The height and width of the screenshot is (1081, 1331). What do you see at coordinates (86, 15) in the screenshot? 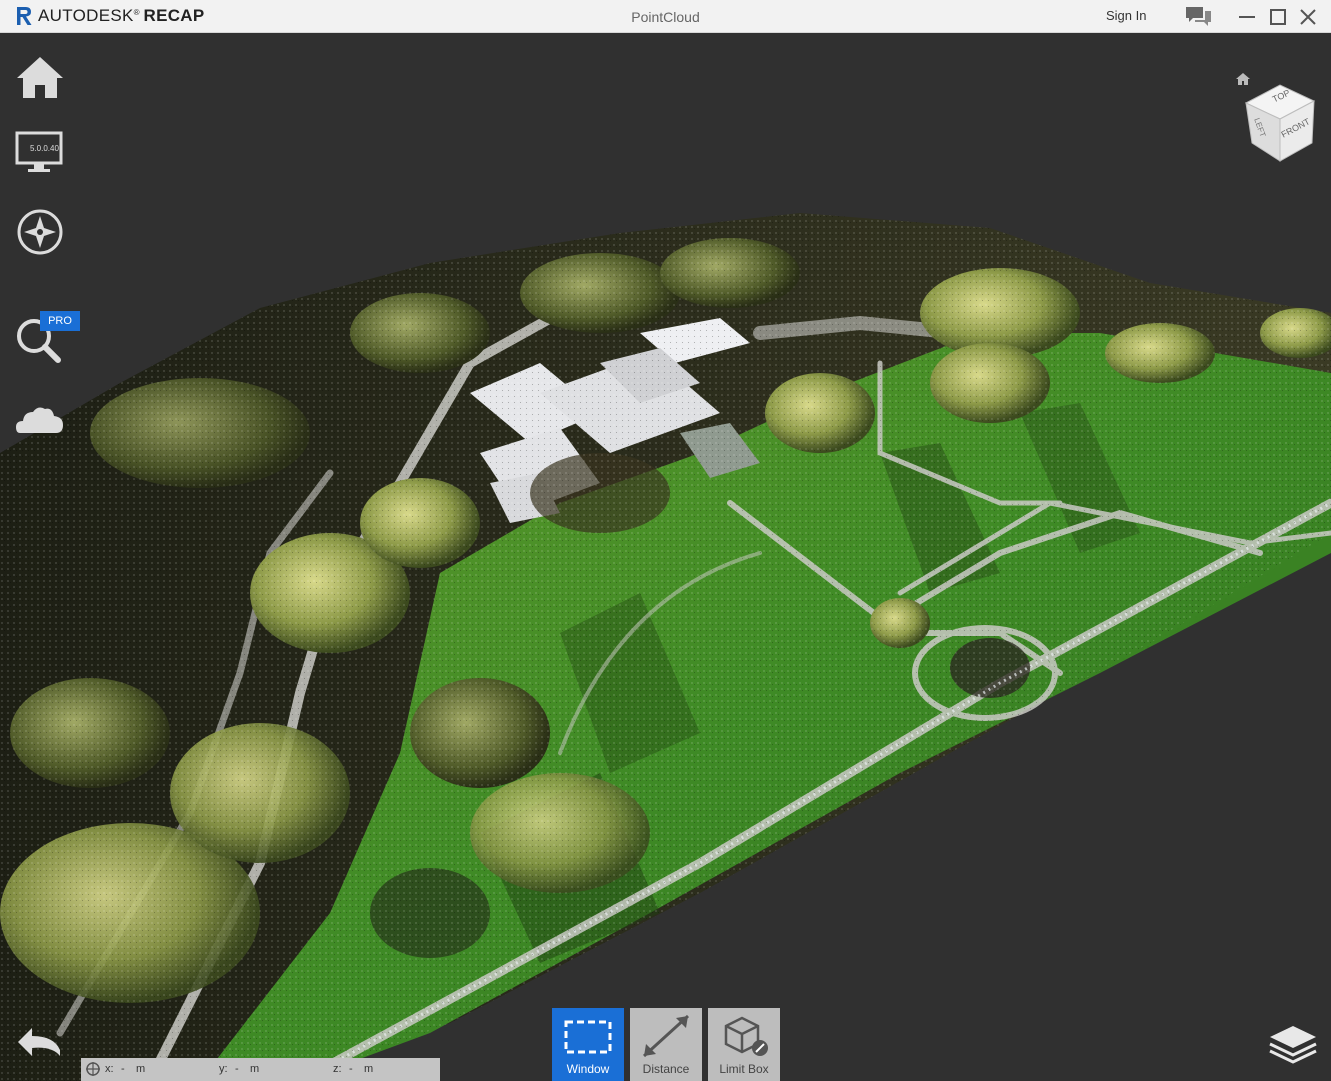
I see `brand-text: AUTODESK` at bounding box center [86, 15].